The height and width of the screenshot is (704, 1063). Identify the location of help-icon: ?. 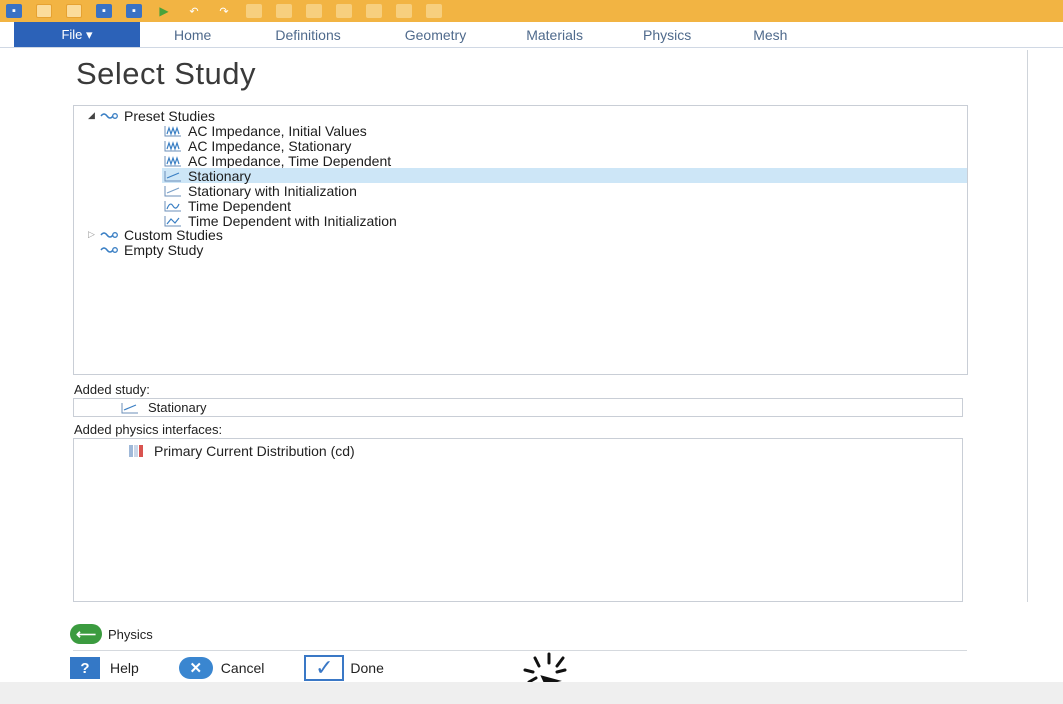
(85, 668).